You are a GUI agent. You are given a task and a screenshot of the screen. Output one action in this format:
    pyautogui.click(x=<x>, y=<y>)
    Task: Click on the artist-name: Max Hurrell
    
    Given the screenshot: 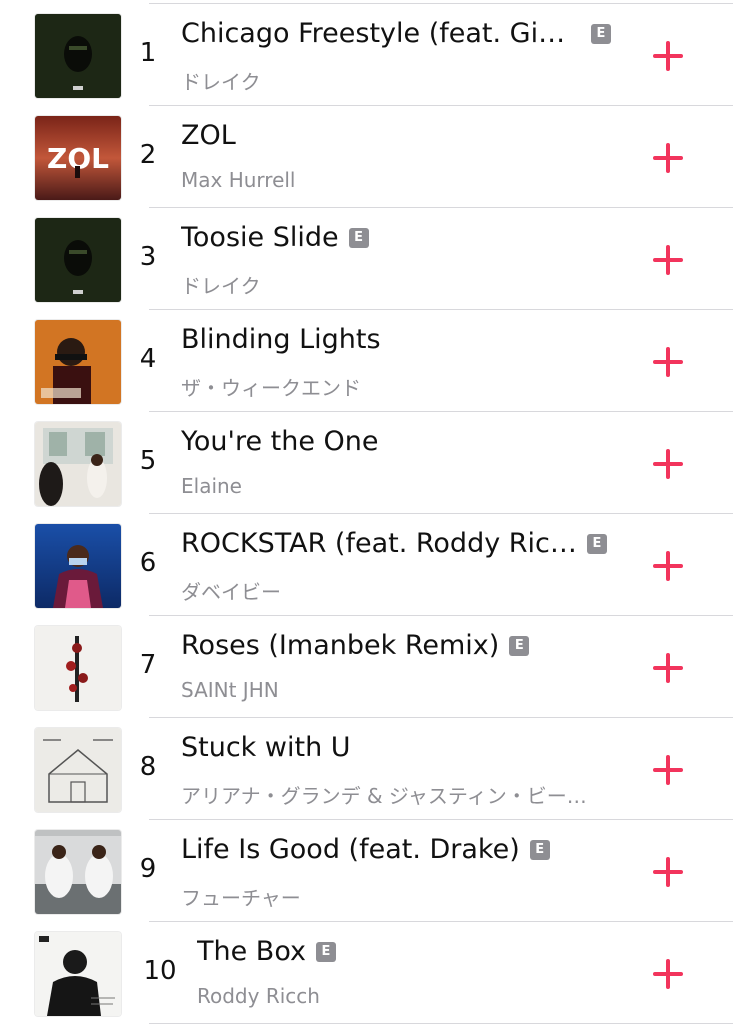 What is the action you would take?
    pyautogui.click(x=238, y=180)
    